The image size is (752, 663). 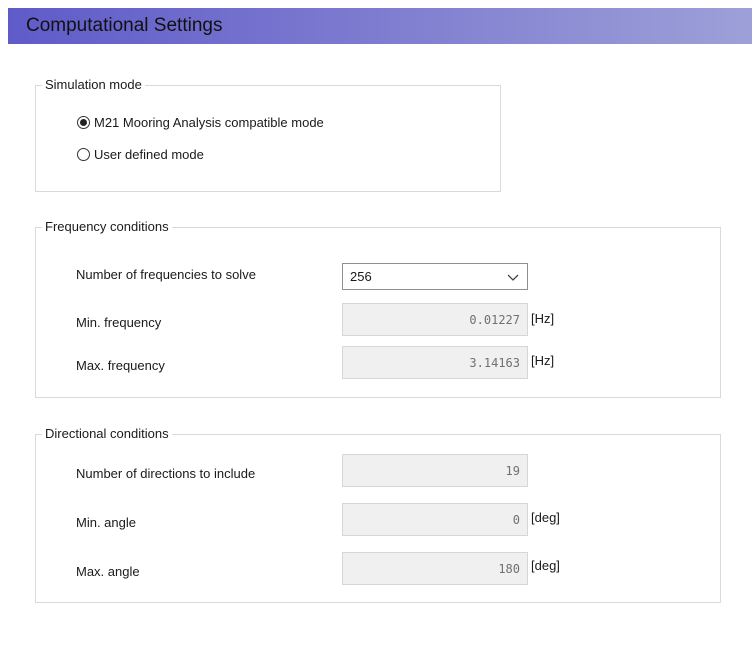 I want to click on max-angle-label: Max. angle, so click(x=108, y=571).